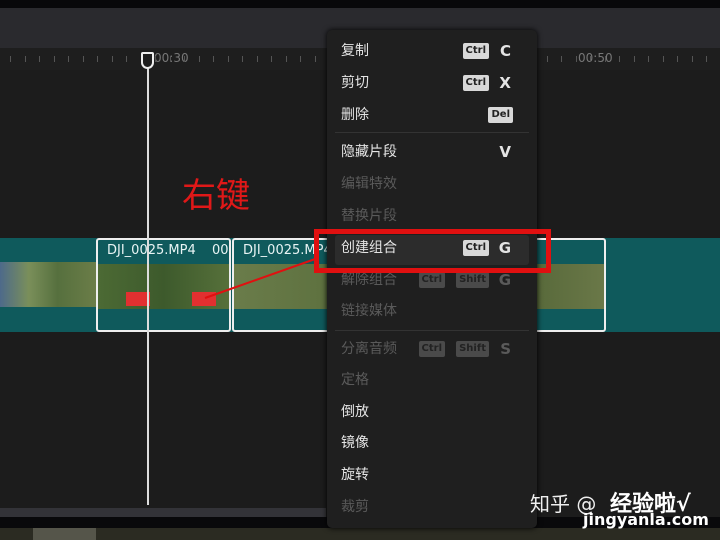  Describe the element at coordinates (355, 83) in the screenshot. I see `menu-item-label: 剪切` at that location.